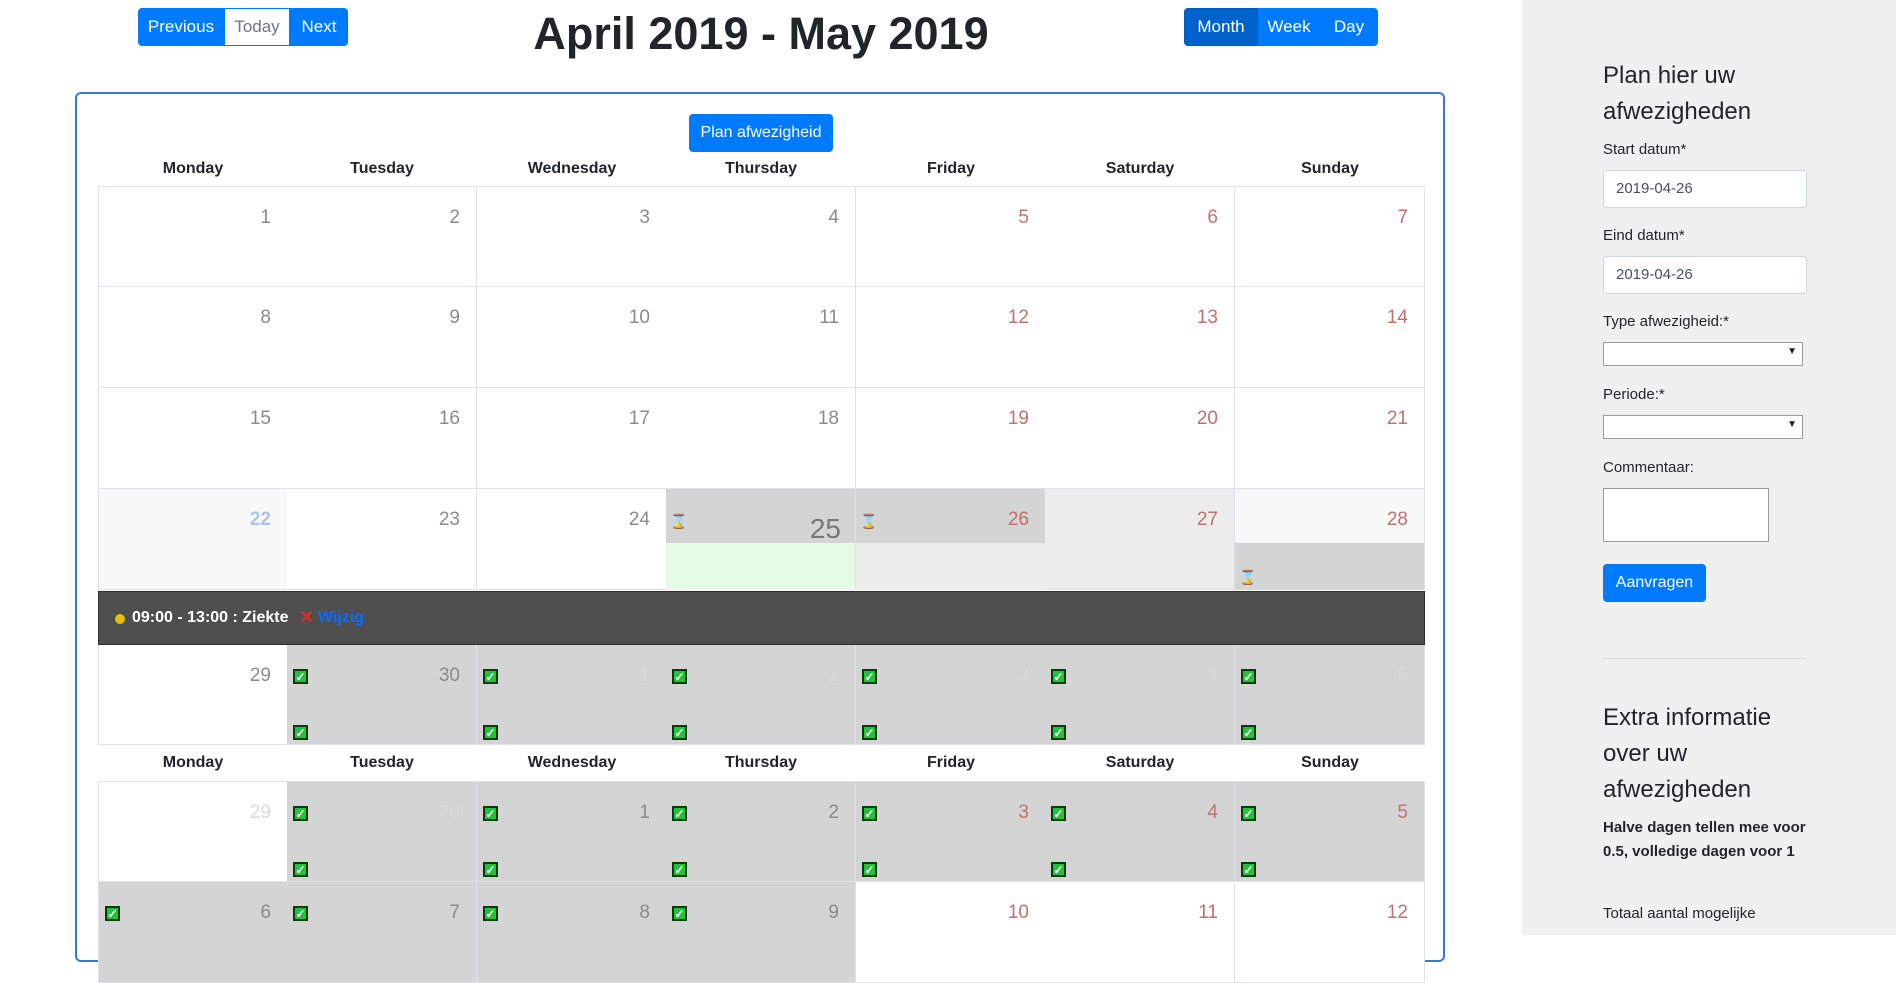 The width and height of the screenshot is (1896, 983). What do you see at coordinates (761, 133) in the screenshot?
I see `plan-absence-button: Plan afwezigheid` at bounding box center [761, 133].